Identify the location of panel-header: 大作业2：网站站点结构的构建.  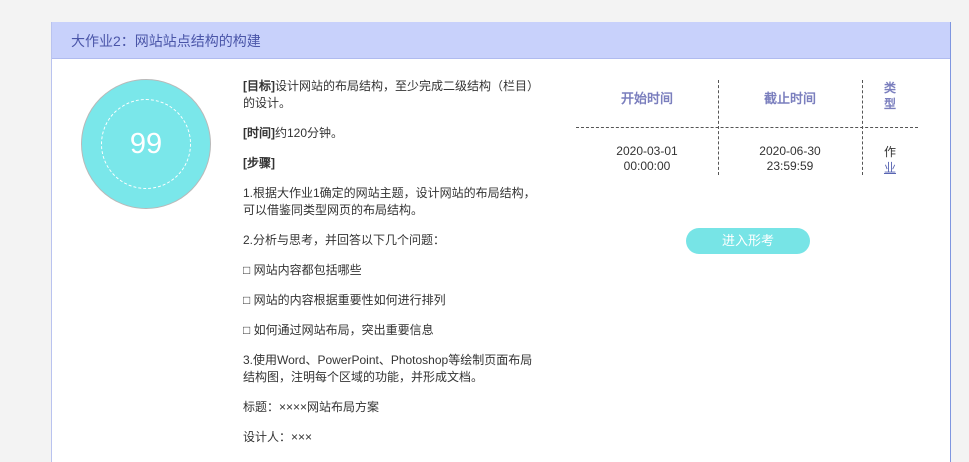
(501, 40).